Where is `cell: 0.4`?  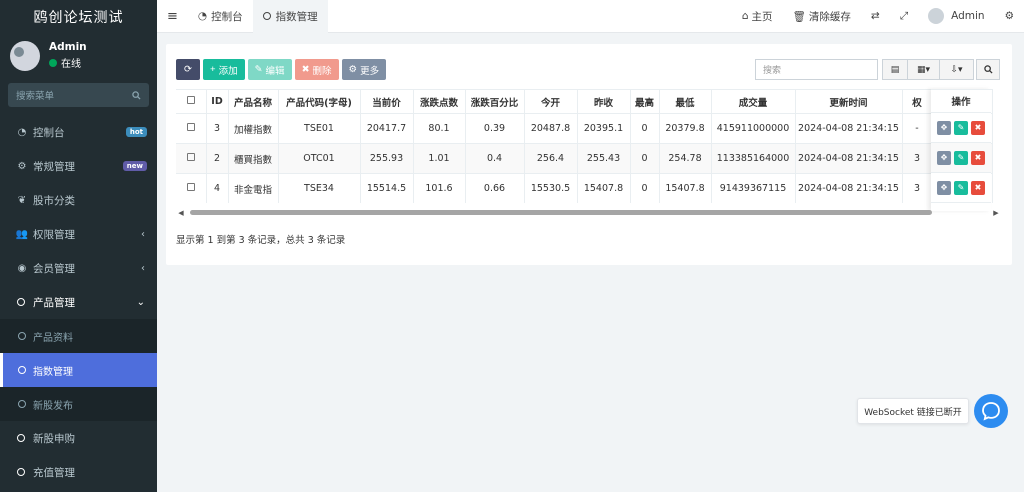 cell: 0.4 is located at coordinates (495, 158).